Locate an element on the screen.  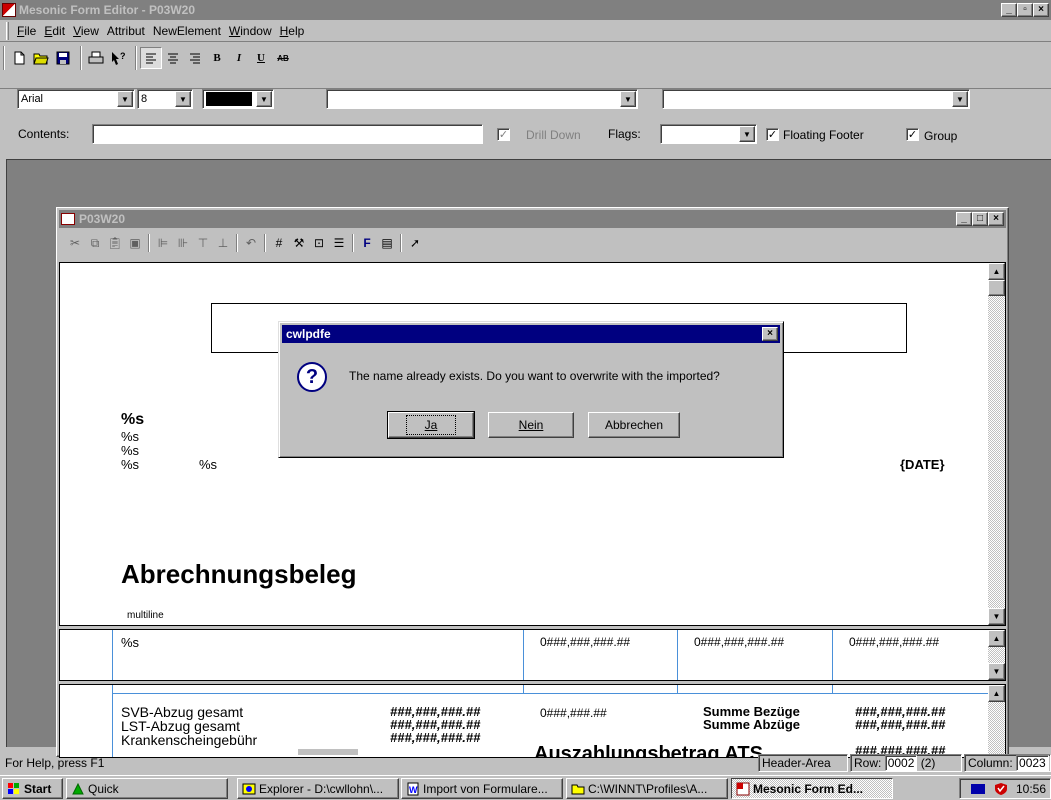
menu-edit: Edit is located at coordinates (54, 31).